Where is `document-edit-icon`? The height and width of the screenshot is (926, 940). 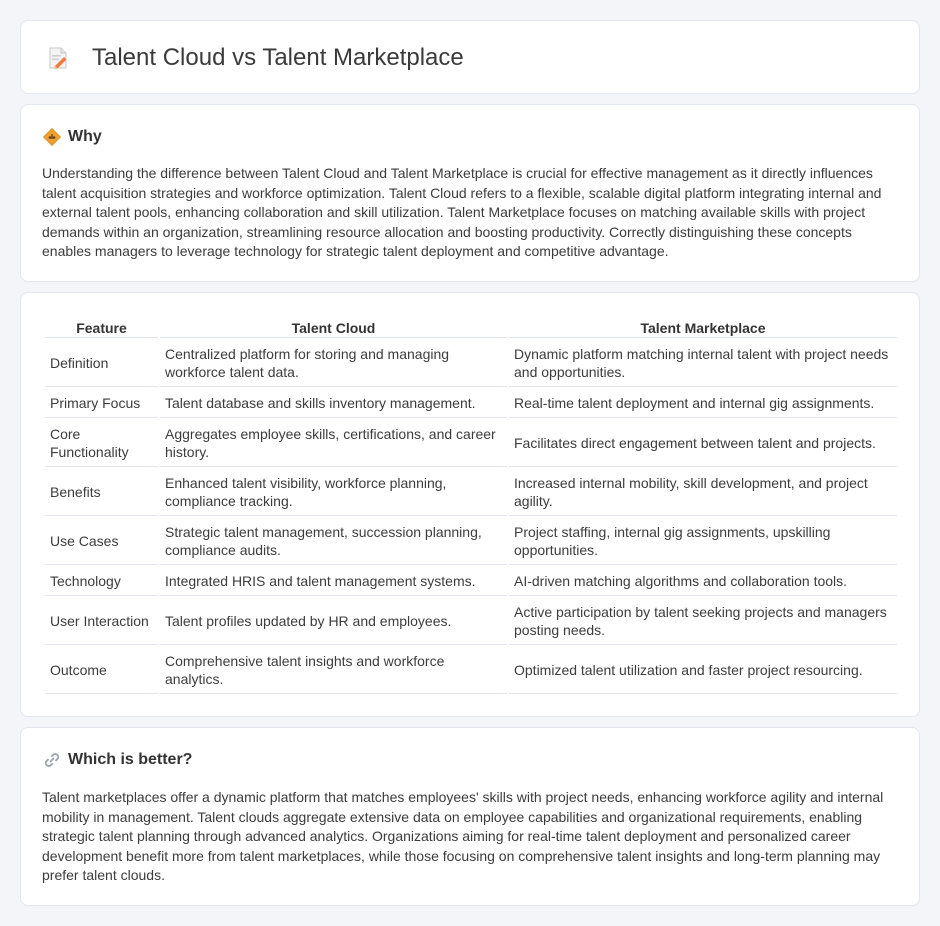 document-edit-icon is located at coordinates (58, 58).